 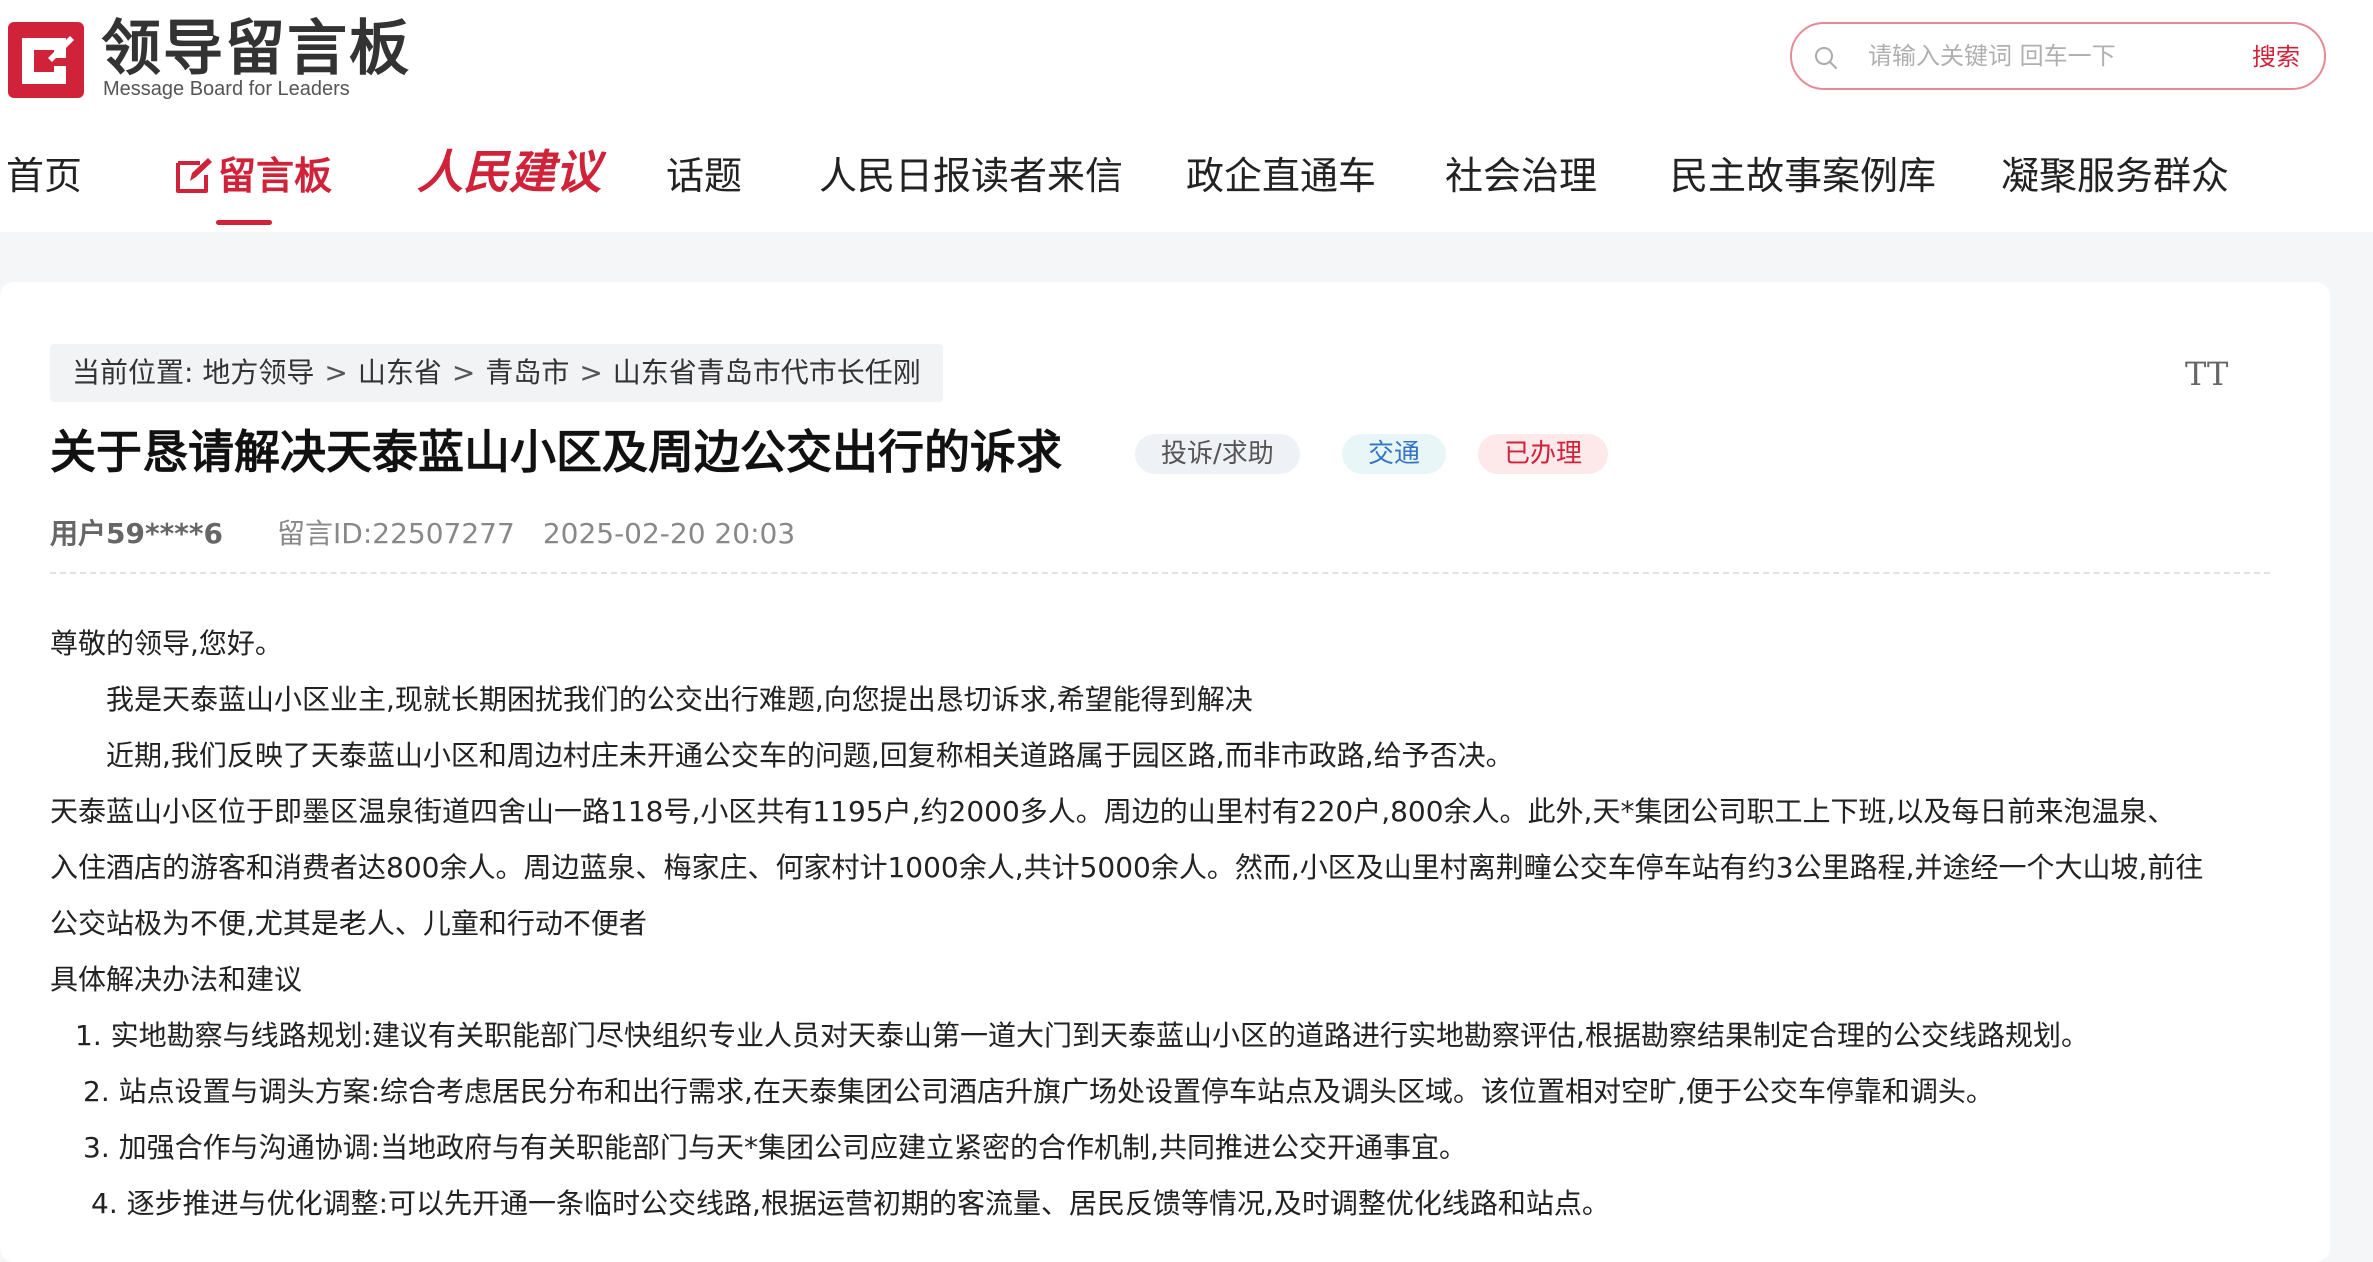 I want to click on breadcrumb-item: 山东省, so click(x=400, y=373).